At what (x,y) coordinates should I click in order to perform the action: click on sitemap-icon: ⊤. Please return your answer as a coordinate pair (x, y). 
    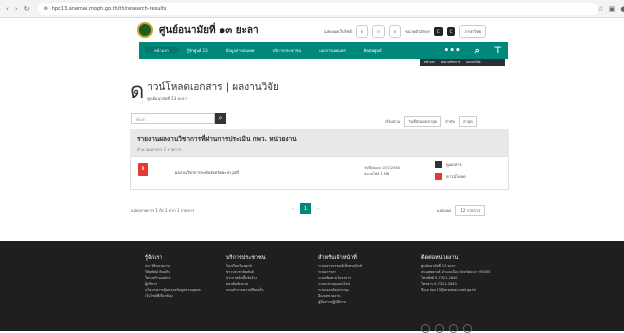
    Looking at the image, I should click on (498, 51).